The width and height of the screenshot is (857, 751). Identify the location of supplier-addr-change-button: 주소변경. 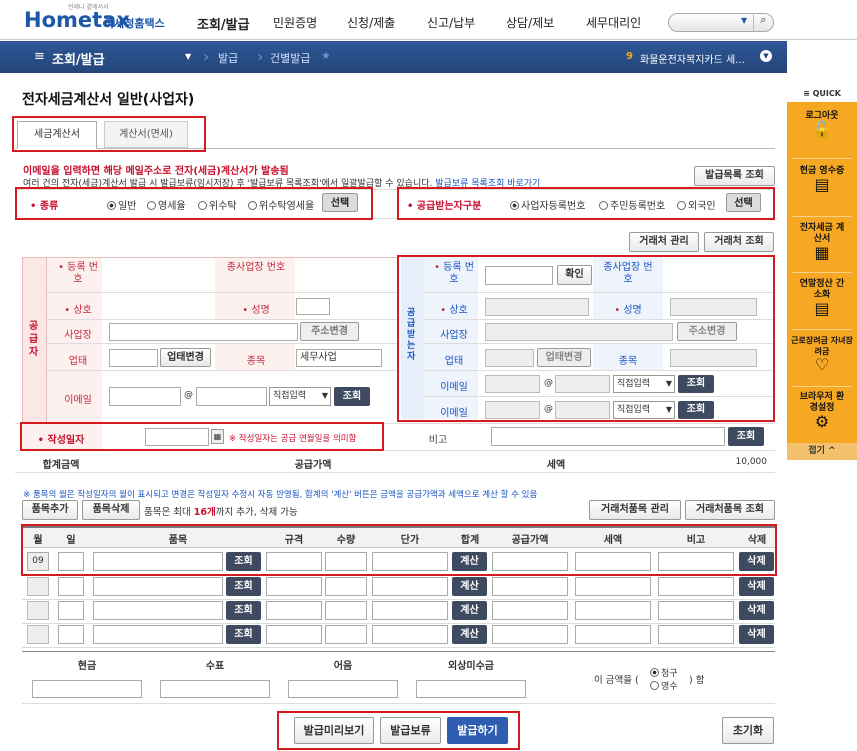
(329, 331).